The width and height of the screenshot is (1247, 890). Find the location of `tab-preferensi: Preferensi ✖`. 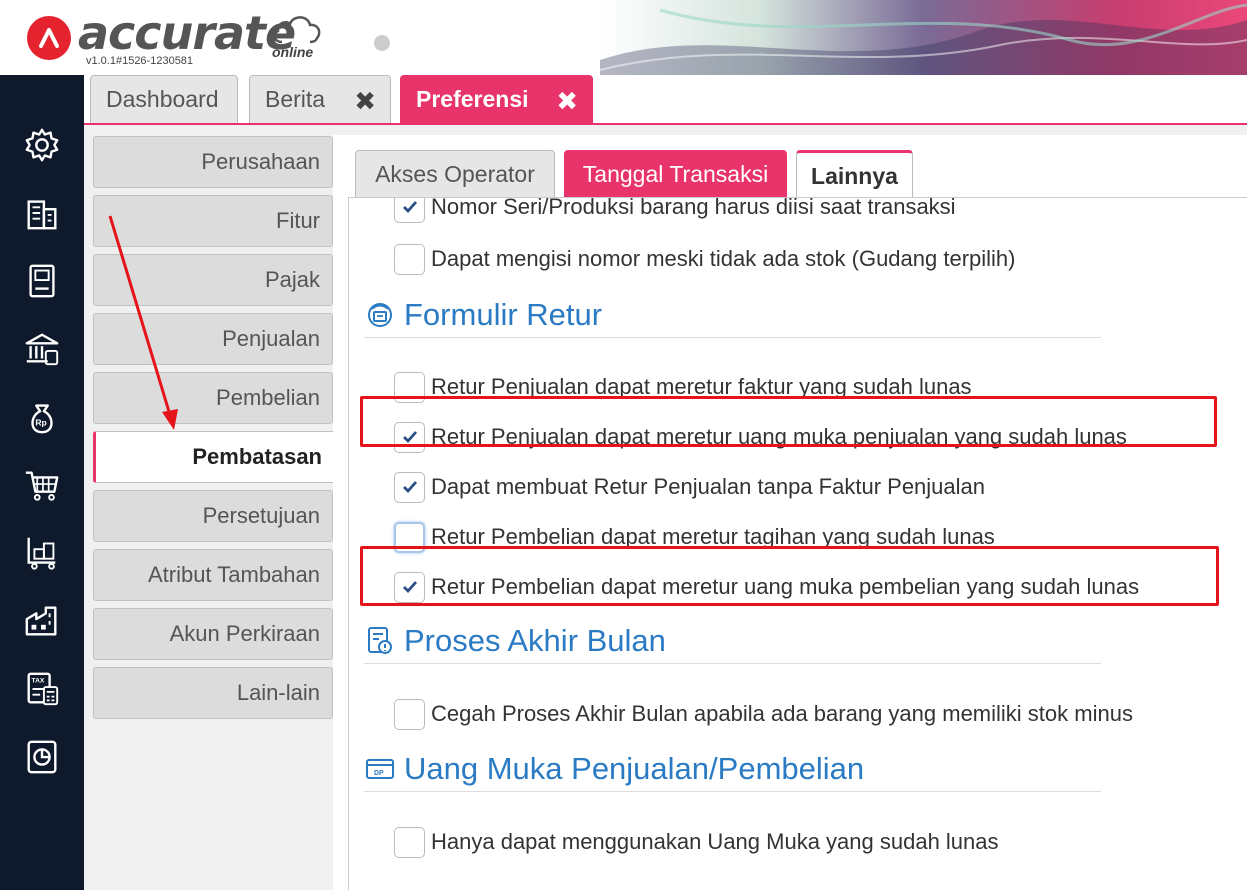

tab-preferensi: Preferensi ✖ is located at coordinates (496, 99).